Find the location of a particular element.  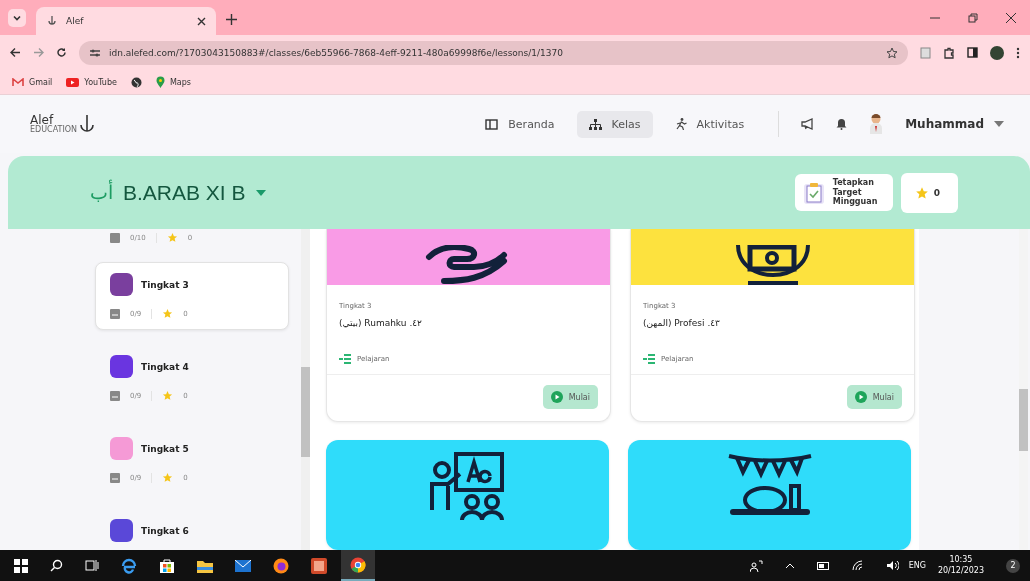

lesson-title: ٤٣. Profesi (المهن) is located at coordinates (681, 323).